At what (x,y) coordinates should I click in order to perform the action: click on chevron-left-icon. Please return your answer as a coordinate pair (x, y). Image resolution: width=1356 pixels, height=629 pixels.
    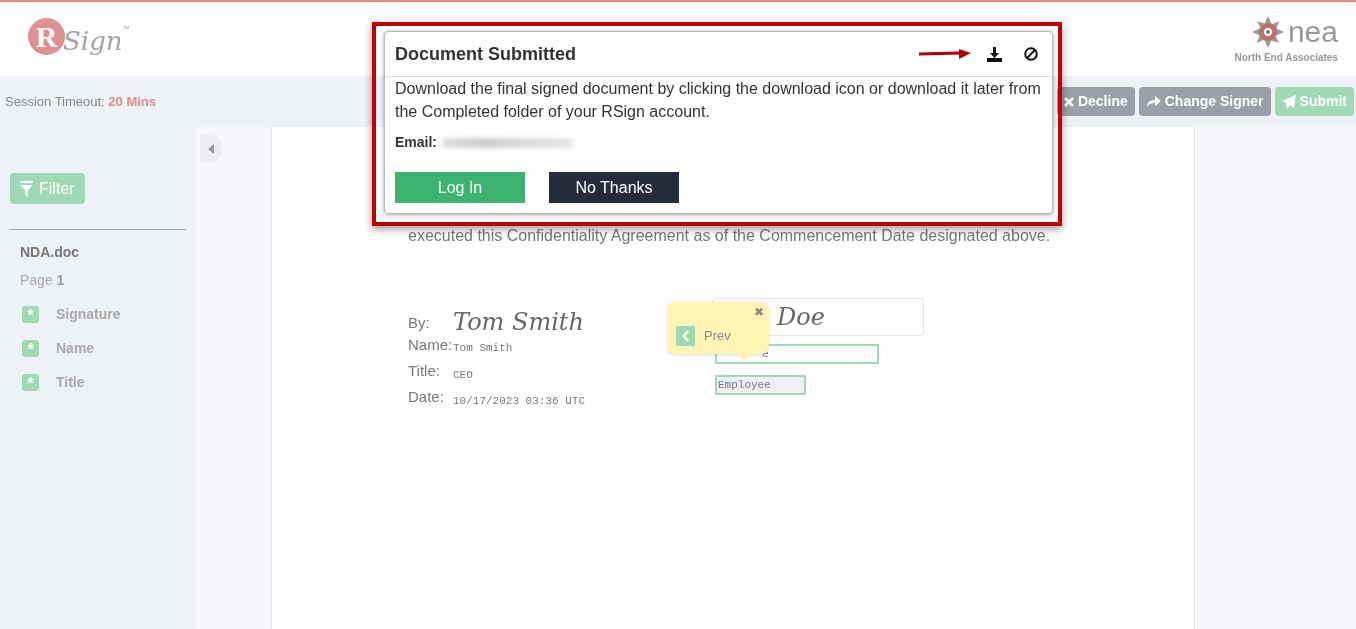
    Looking at the image, I should click on (685, 336).